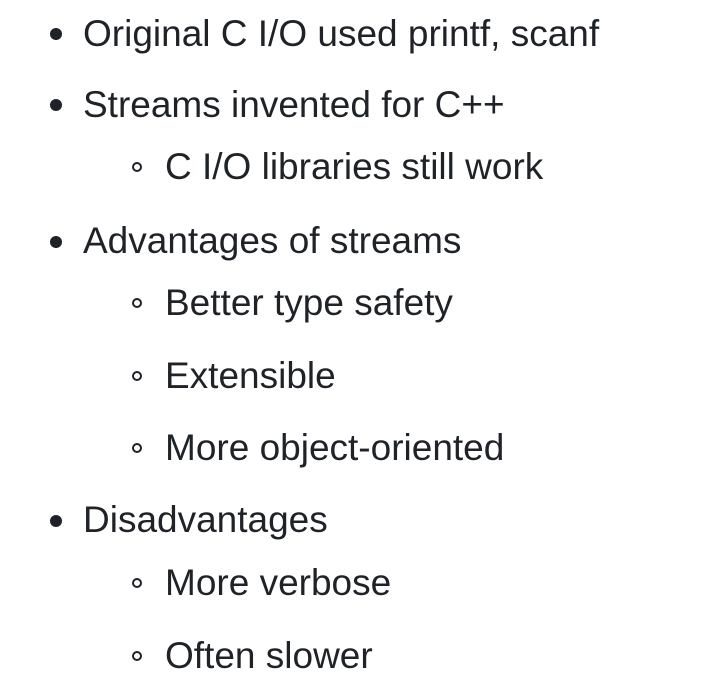 This screenshot has height=696, width=722. I want to click on sub-list-item-label: Extensible, so click(250, 375).